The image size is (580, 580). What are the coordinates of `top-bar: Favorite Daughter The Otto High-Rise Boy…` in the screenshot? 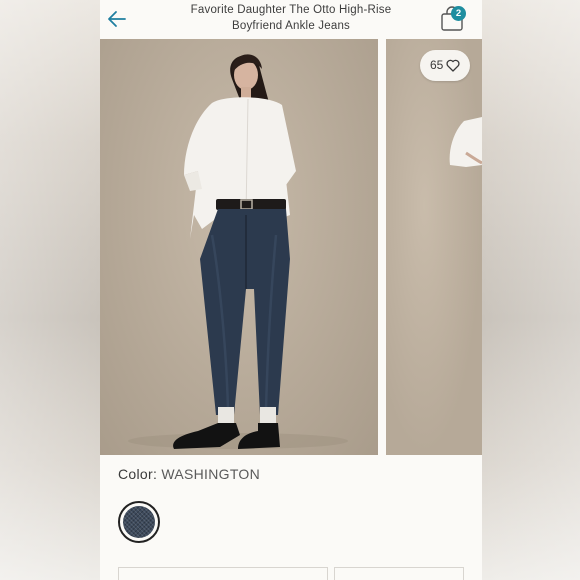 It's located at (291, 19).